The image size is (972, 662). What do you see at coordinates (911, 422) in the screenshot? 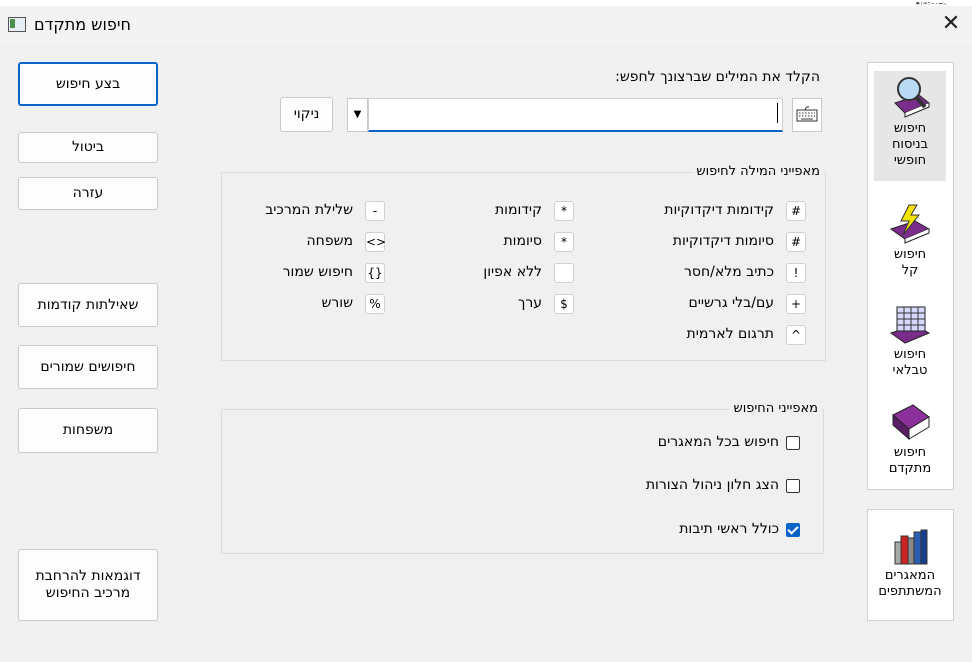
I see `book-icon` at bounding box center [911, 422].